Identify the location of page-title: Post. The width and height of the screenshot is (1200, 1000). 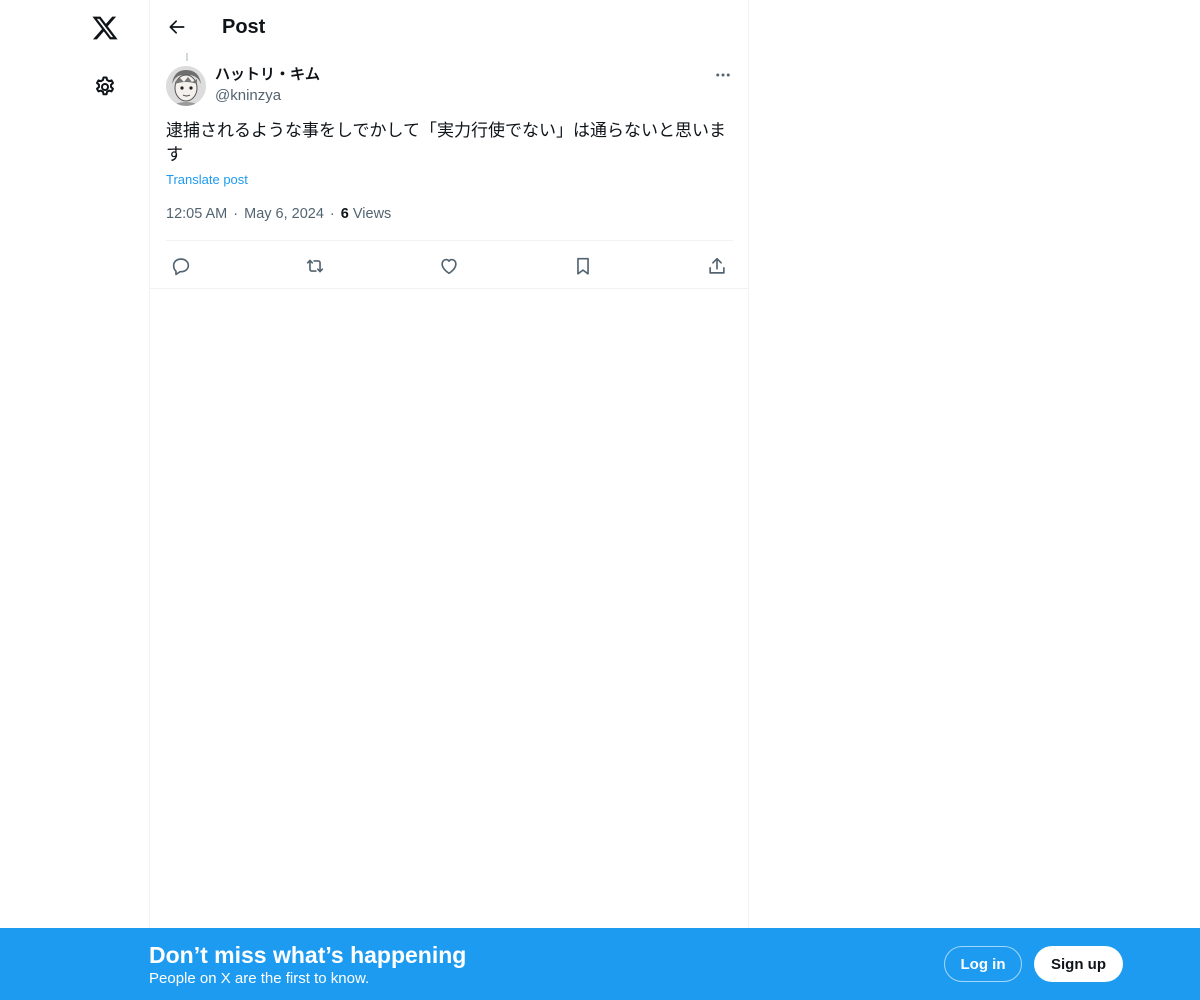
(244, 27).